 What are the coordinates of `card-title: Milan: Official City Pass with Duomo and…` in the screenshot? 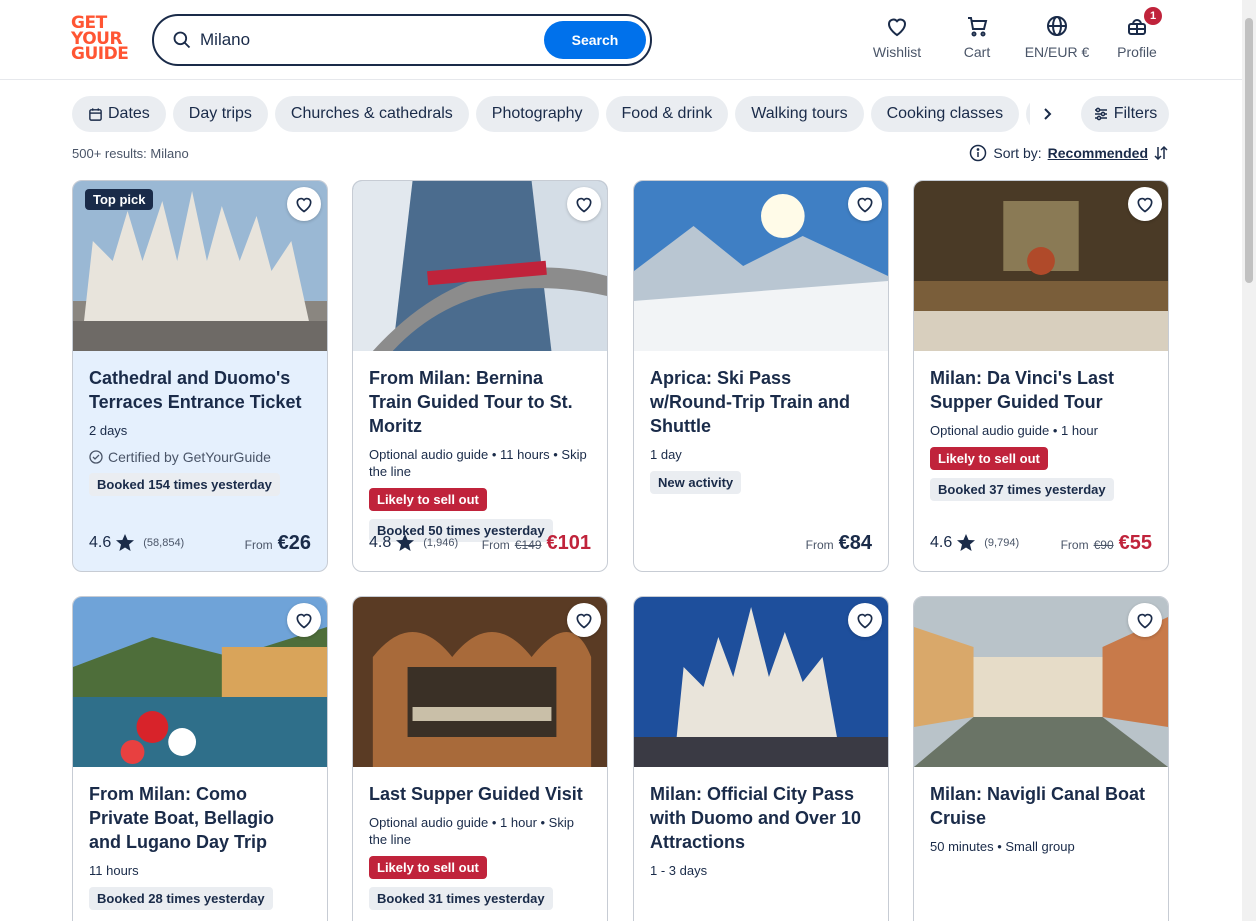 It's located at (761, 818).